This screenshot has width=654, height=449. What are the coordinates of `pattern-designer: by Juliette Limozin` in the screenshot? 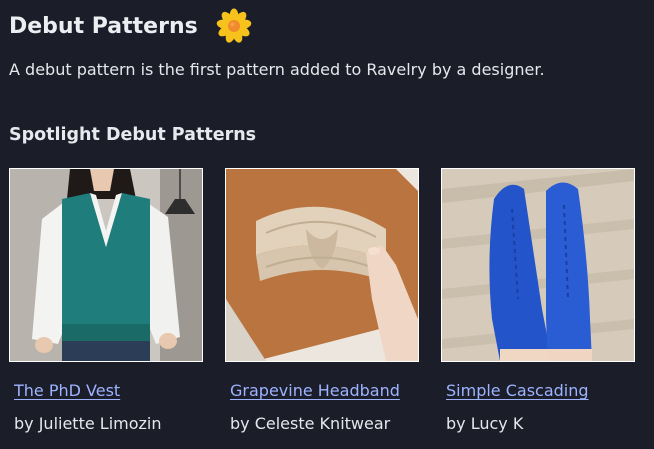 It's located at (88, 423).